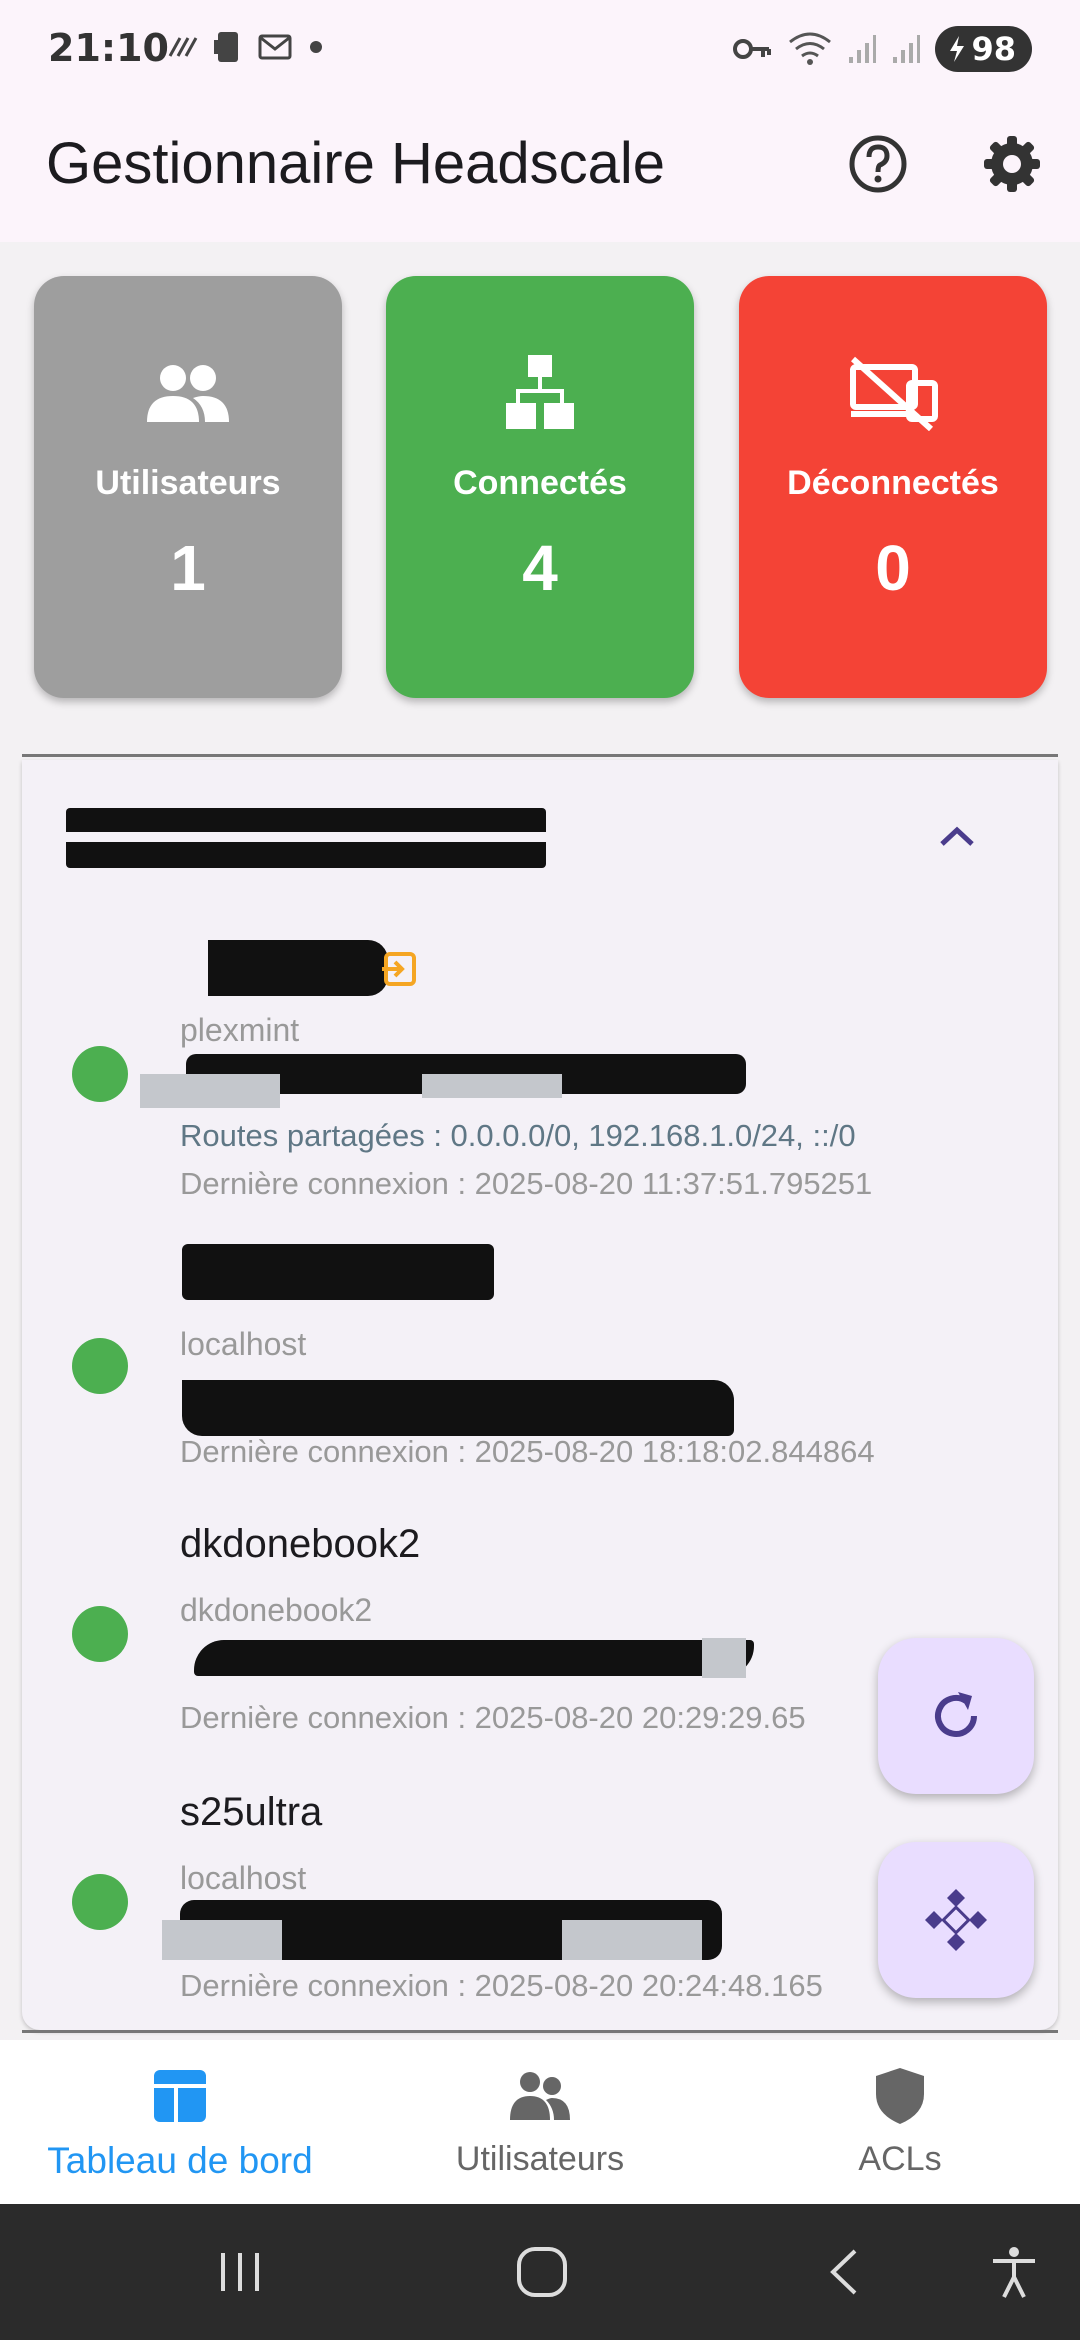 Image resolution: width=1080 pixels, height=2340 pixels. I want to click on home-icon, so click(542, 2272).